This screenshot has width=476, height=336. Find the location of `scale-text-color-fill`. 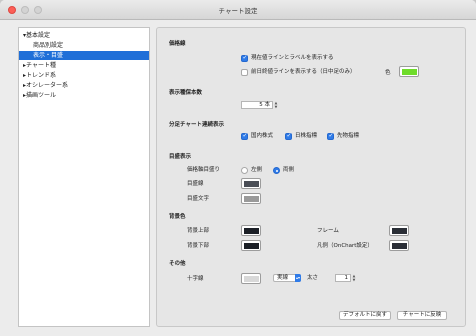

scale-text-color-fill is located at coordinates (251, 198).